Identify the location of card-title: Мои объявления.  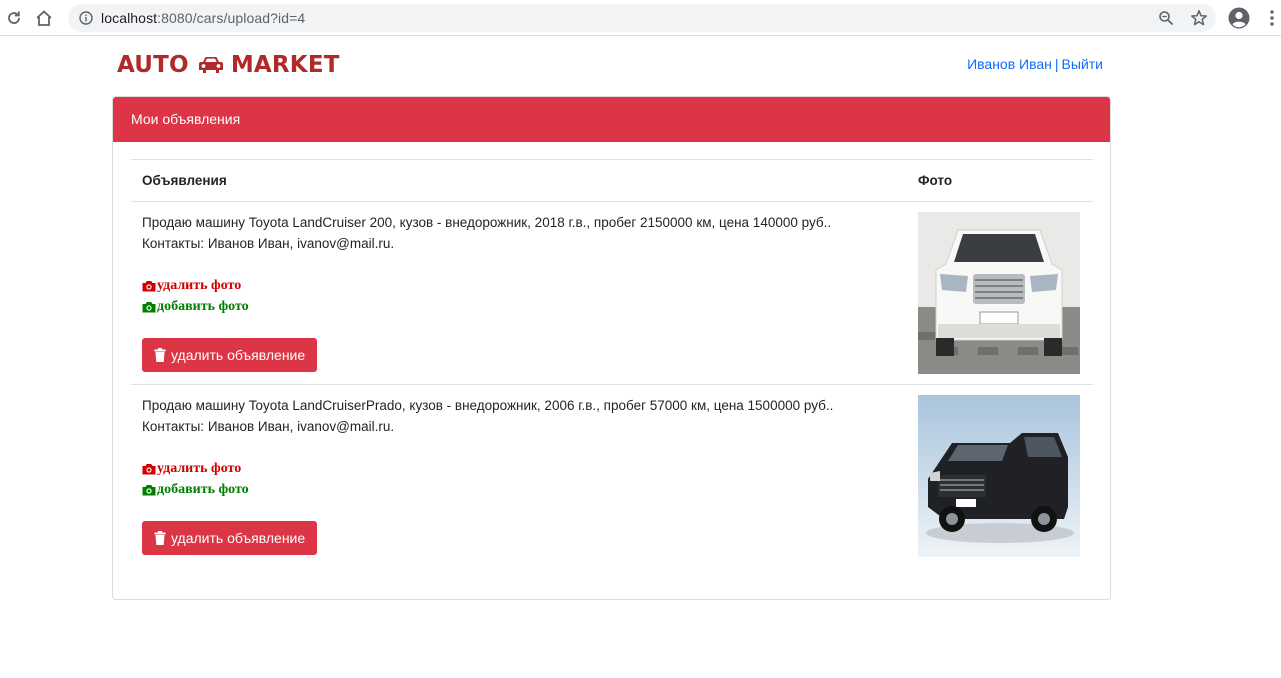
(611, 119).